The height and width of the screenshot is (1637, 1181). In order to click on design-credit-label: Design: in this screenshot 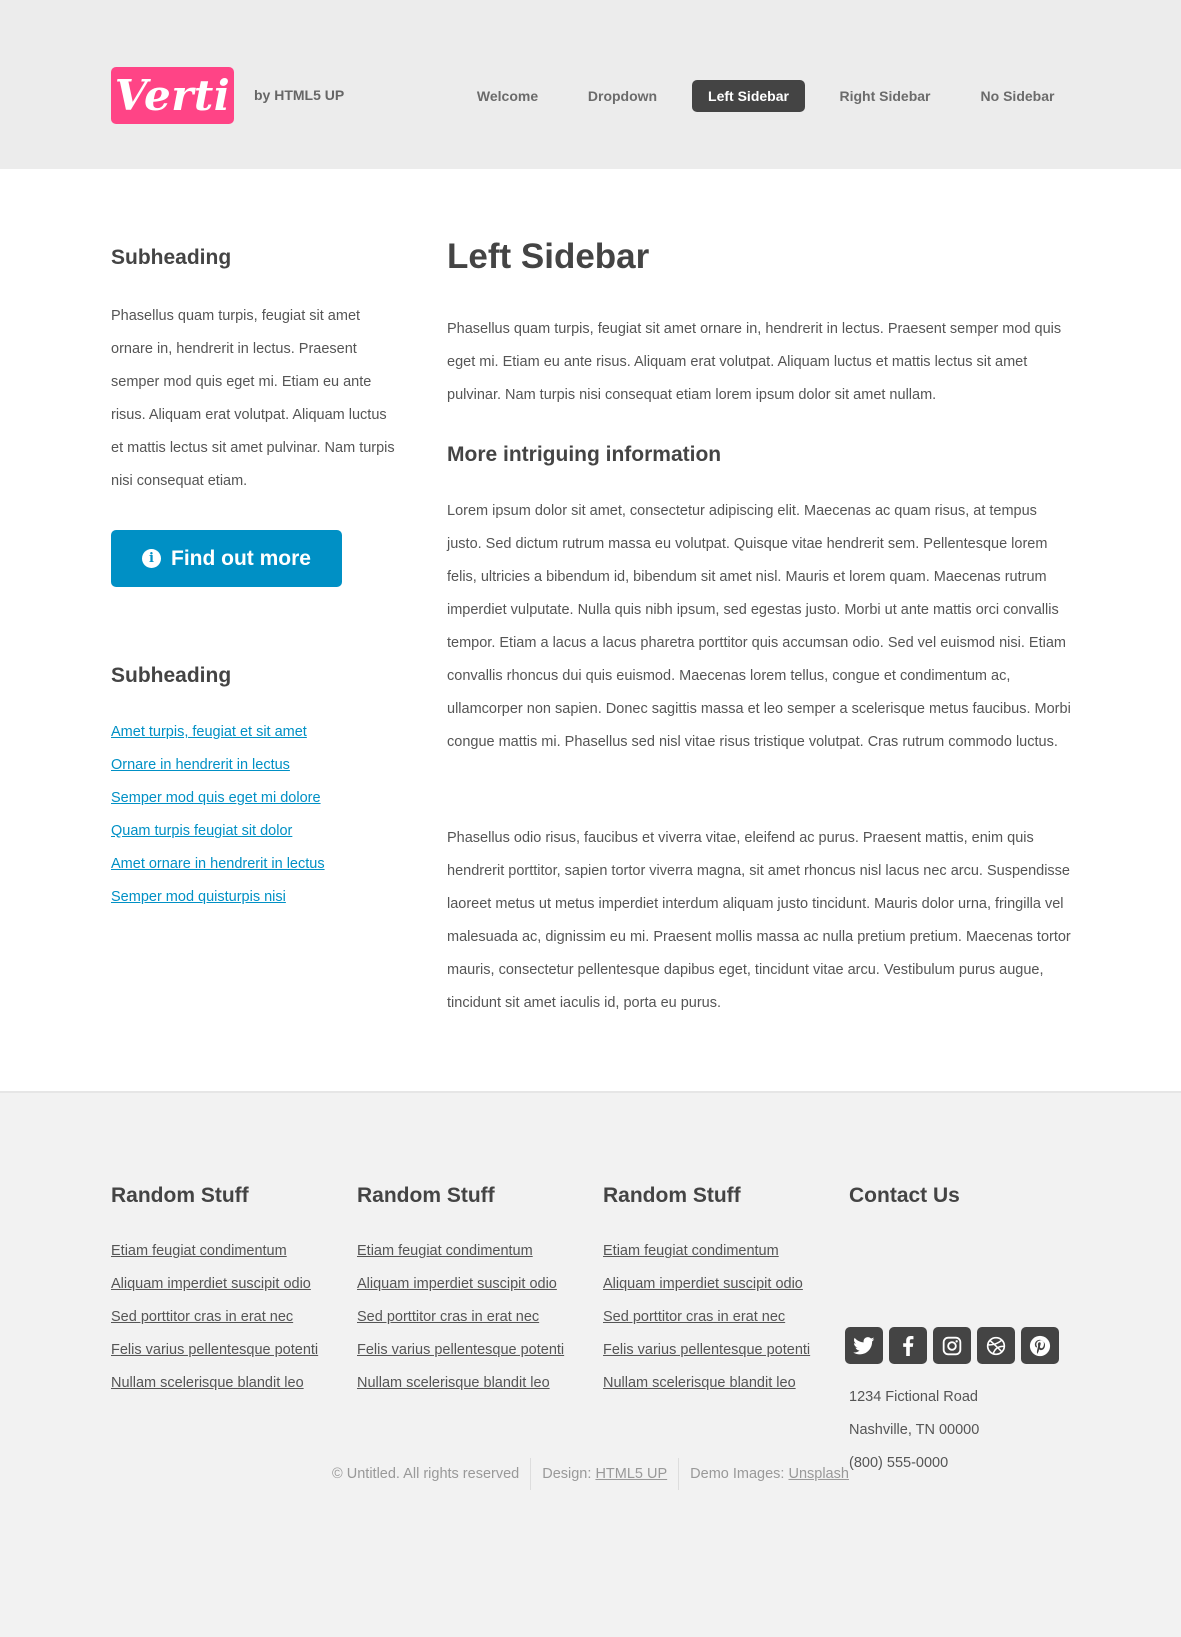, I will do `click(567, 1474)`.